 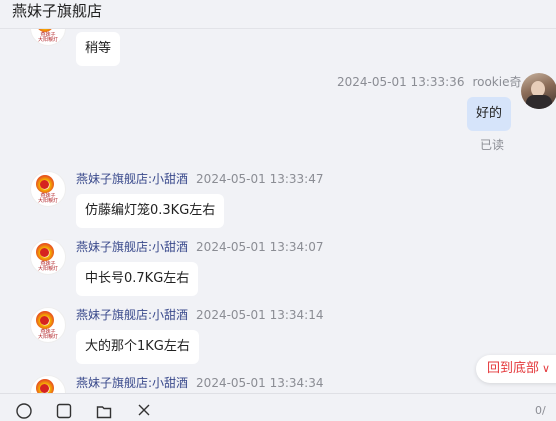 I want to click on message-time: 2024-05-01 13:34:34, so click(x=260, y=383).